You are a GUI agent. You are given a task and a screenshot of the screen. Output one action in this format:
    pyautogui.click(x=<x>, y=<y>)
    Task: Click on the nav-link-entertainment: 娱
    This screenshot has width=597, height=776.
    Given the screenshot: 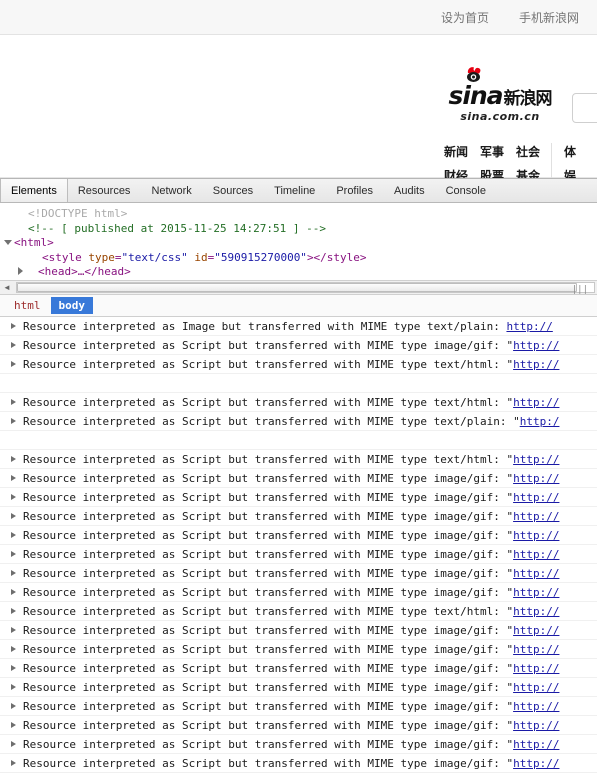 What is the action you would take?
    pyautogui.click(x=570, y=172)
    